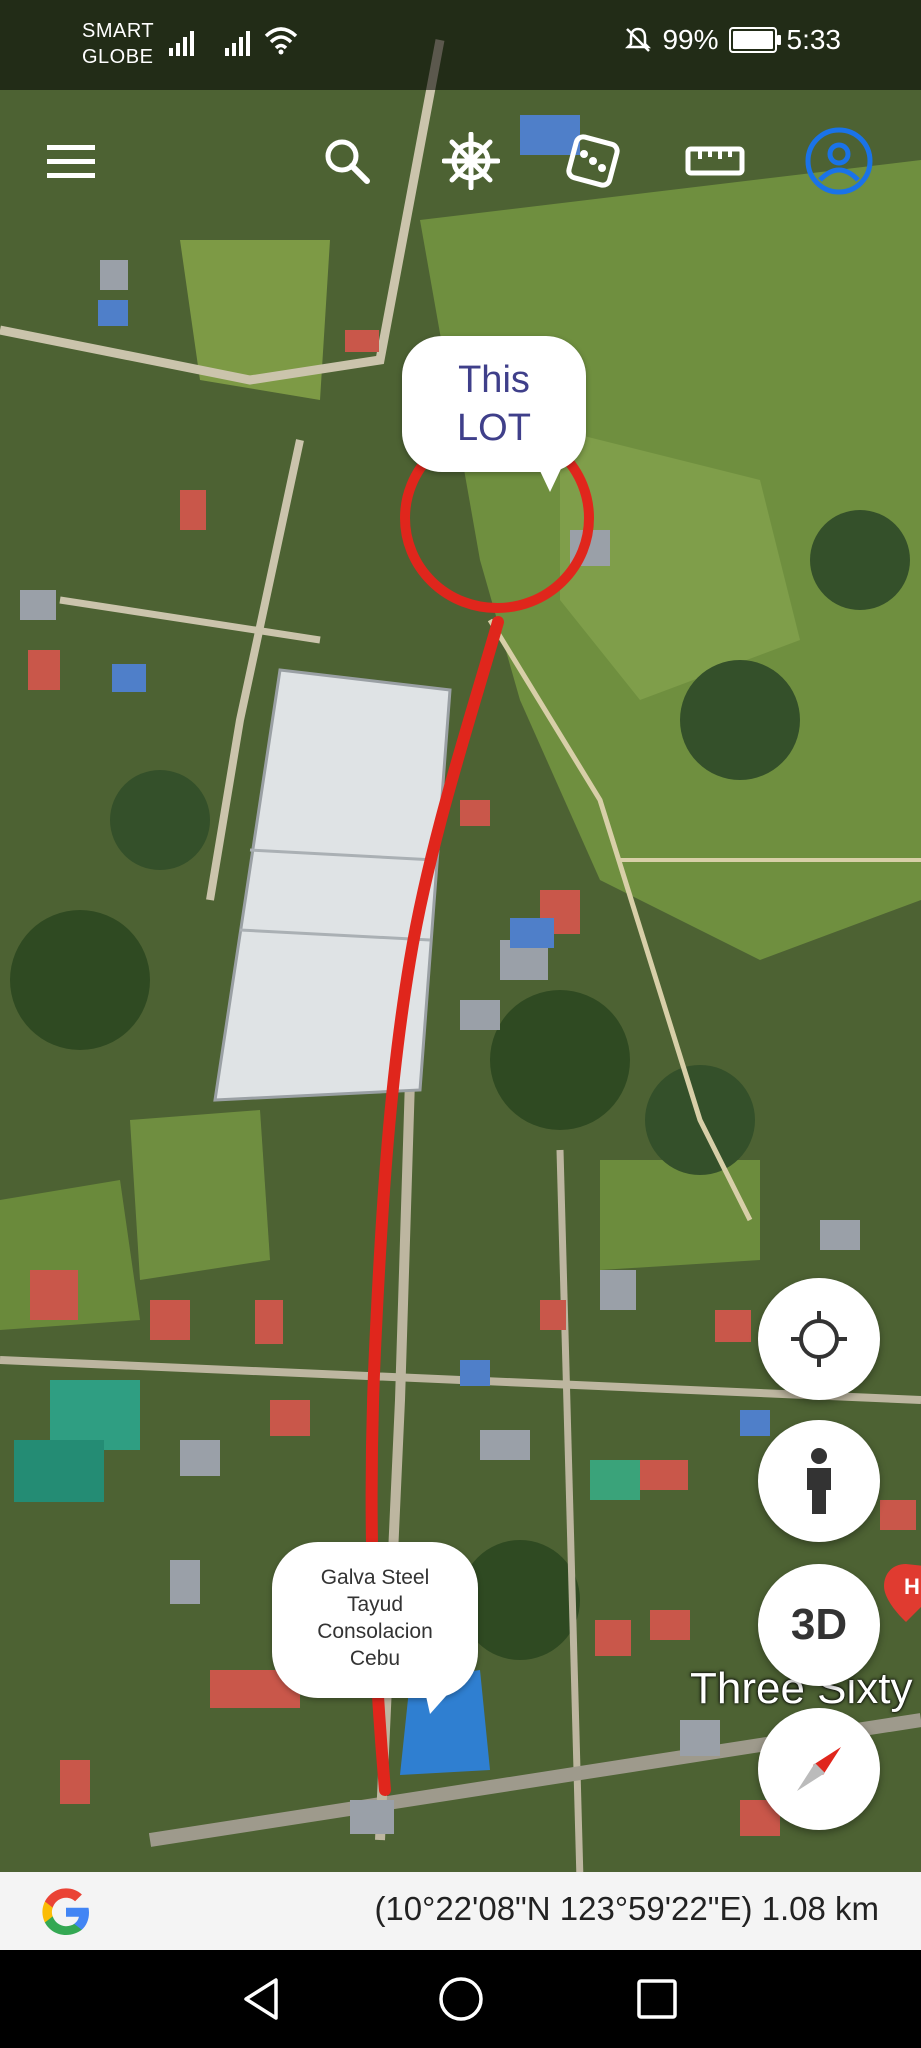  I want to click on system-nav-bar, so click(460, 1999).